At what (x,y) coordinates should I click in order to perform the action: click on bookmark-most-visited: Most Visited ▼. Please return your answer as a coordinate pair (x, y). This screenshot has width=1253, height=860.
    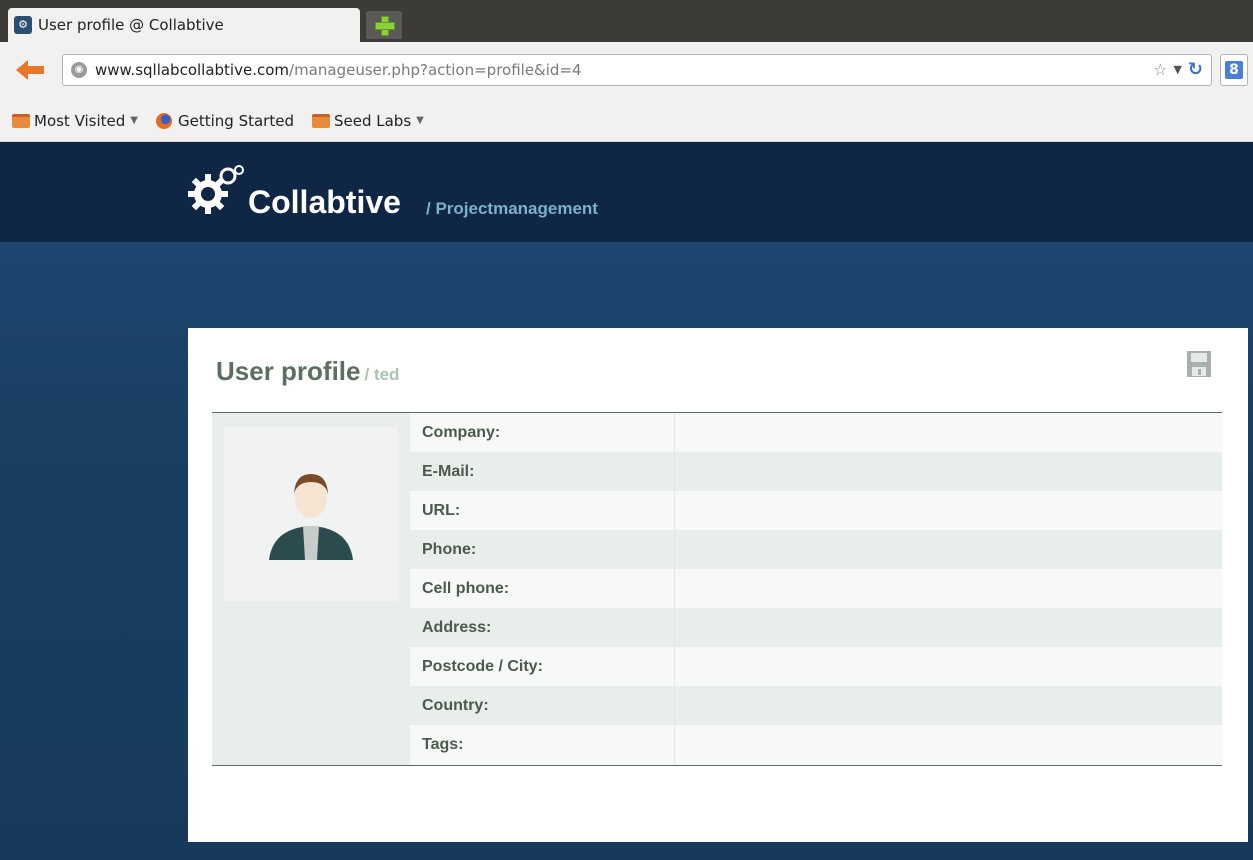
    Looking at the image, I should click on (75, 121).